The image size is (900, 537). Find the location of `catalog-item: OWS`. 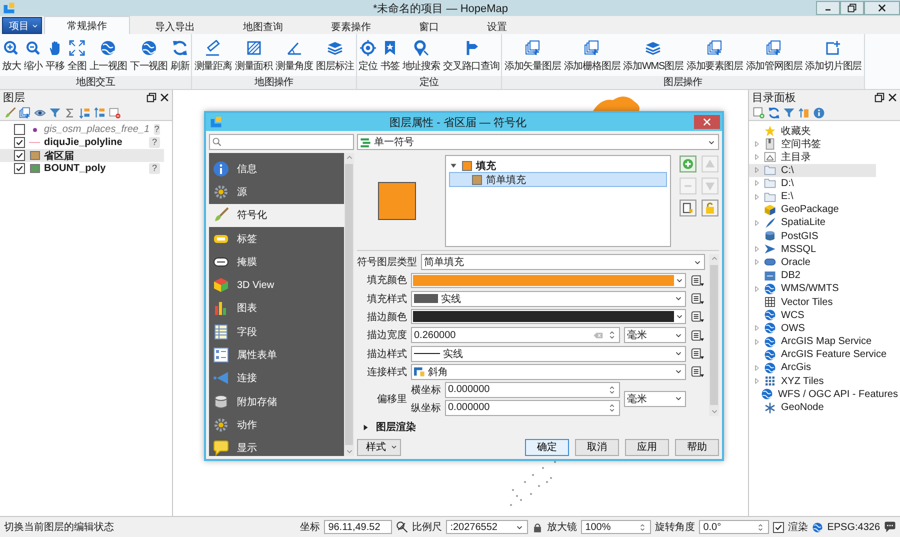

catalog-item: OWS is located at coordinates (824, 328).